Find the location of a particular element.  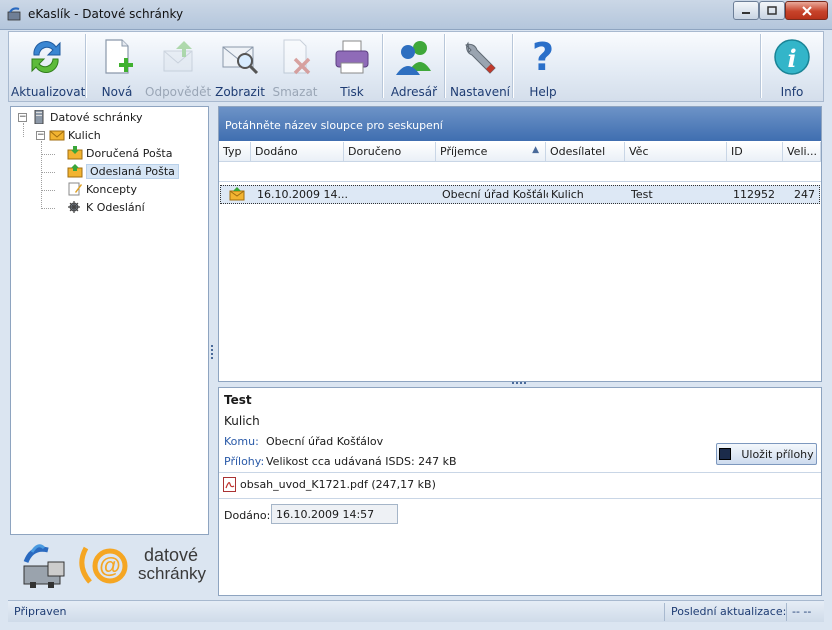

help-button: ? Help is located at coordinates (543, 66).